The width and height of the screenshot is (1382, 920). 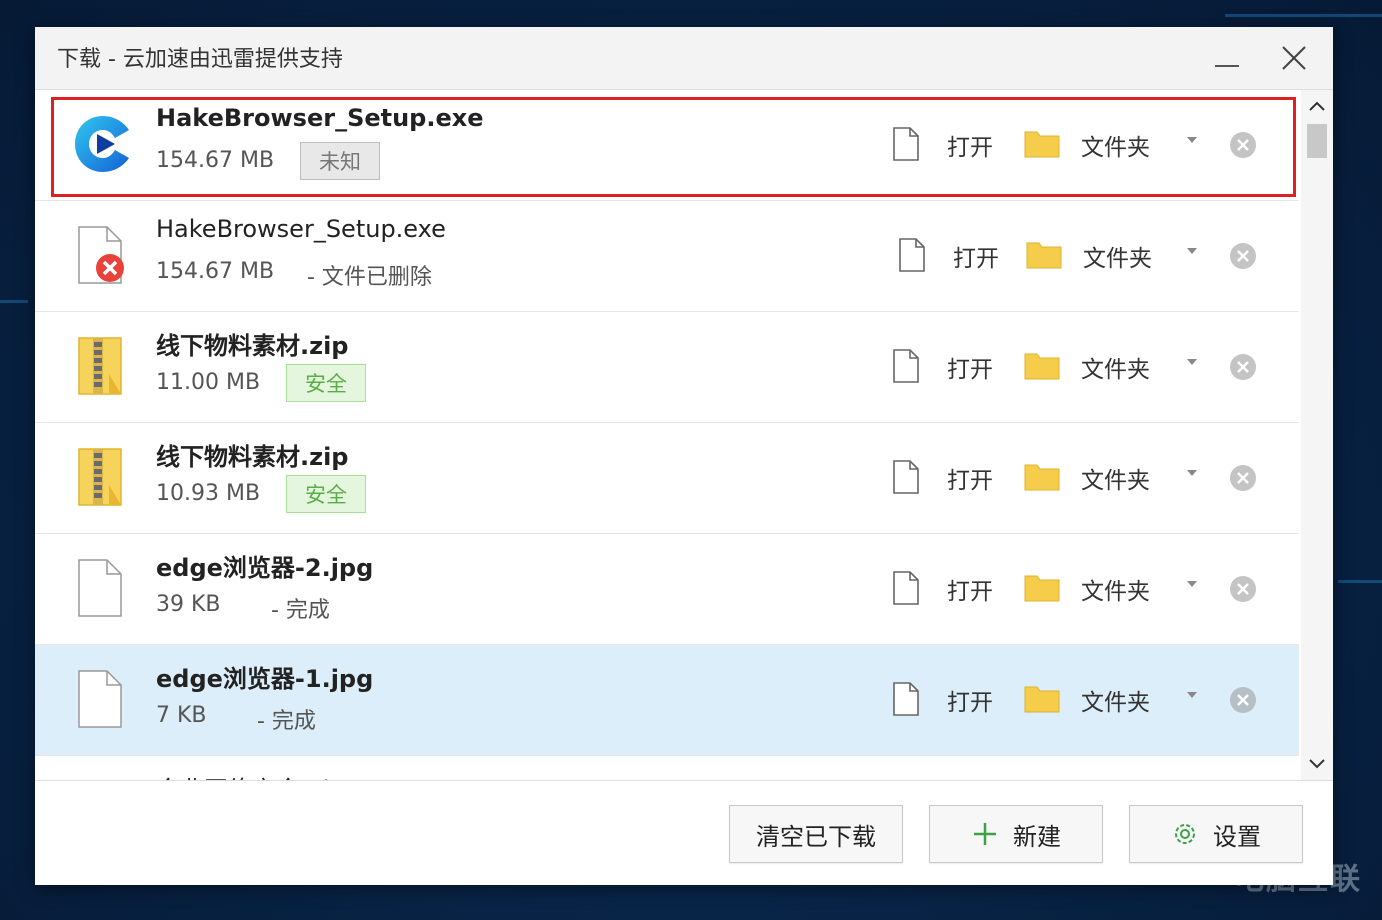 What do you see at coordinates (369, 277) in the screenshot?
I see `file-status: - 文件已删除` at bounding box center [369, 277].